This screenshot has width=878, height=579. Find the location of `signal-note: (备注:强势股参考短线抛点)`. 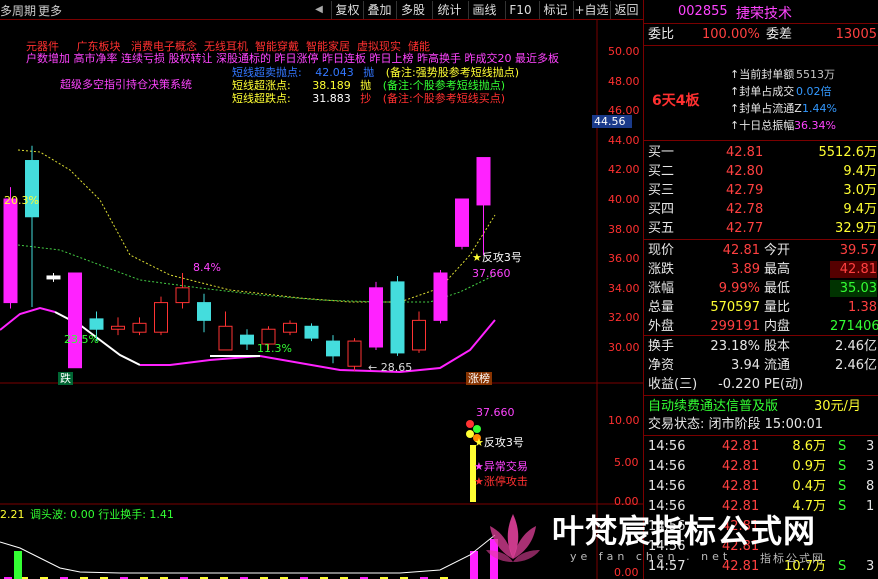

signal-note: (备注:强势股参考短线抛点) is located at coordinates (452, 72).